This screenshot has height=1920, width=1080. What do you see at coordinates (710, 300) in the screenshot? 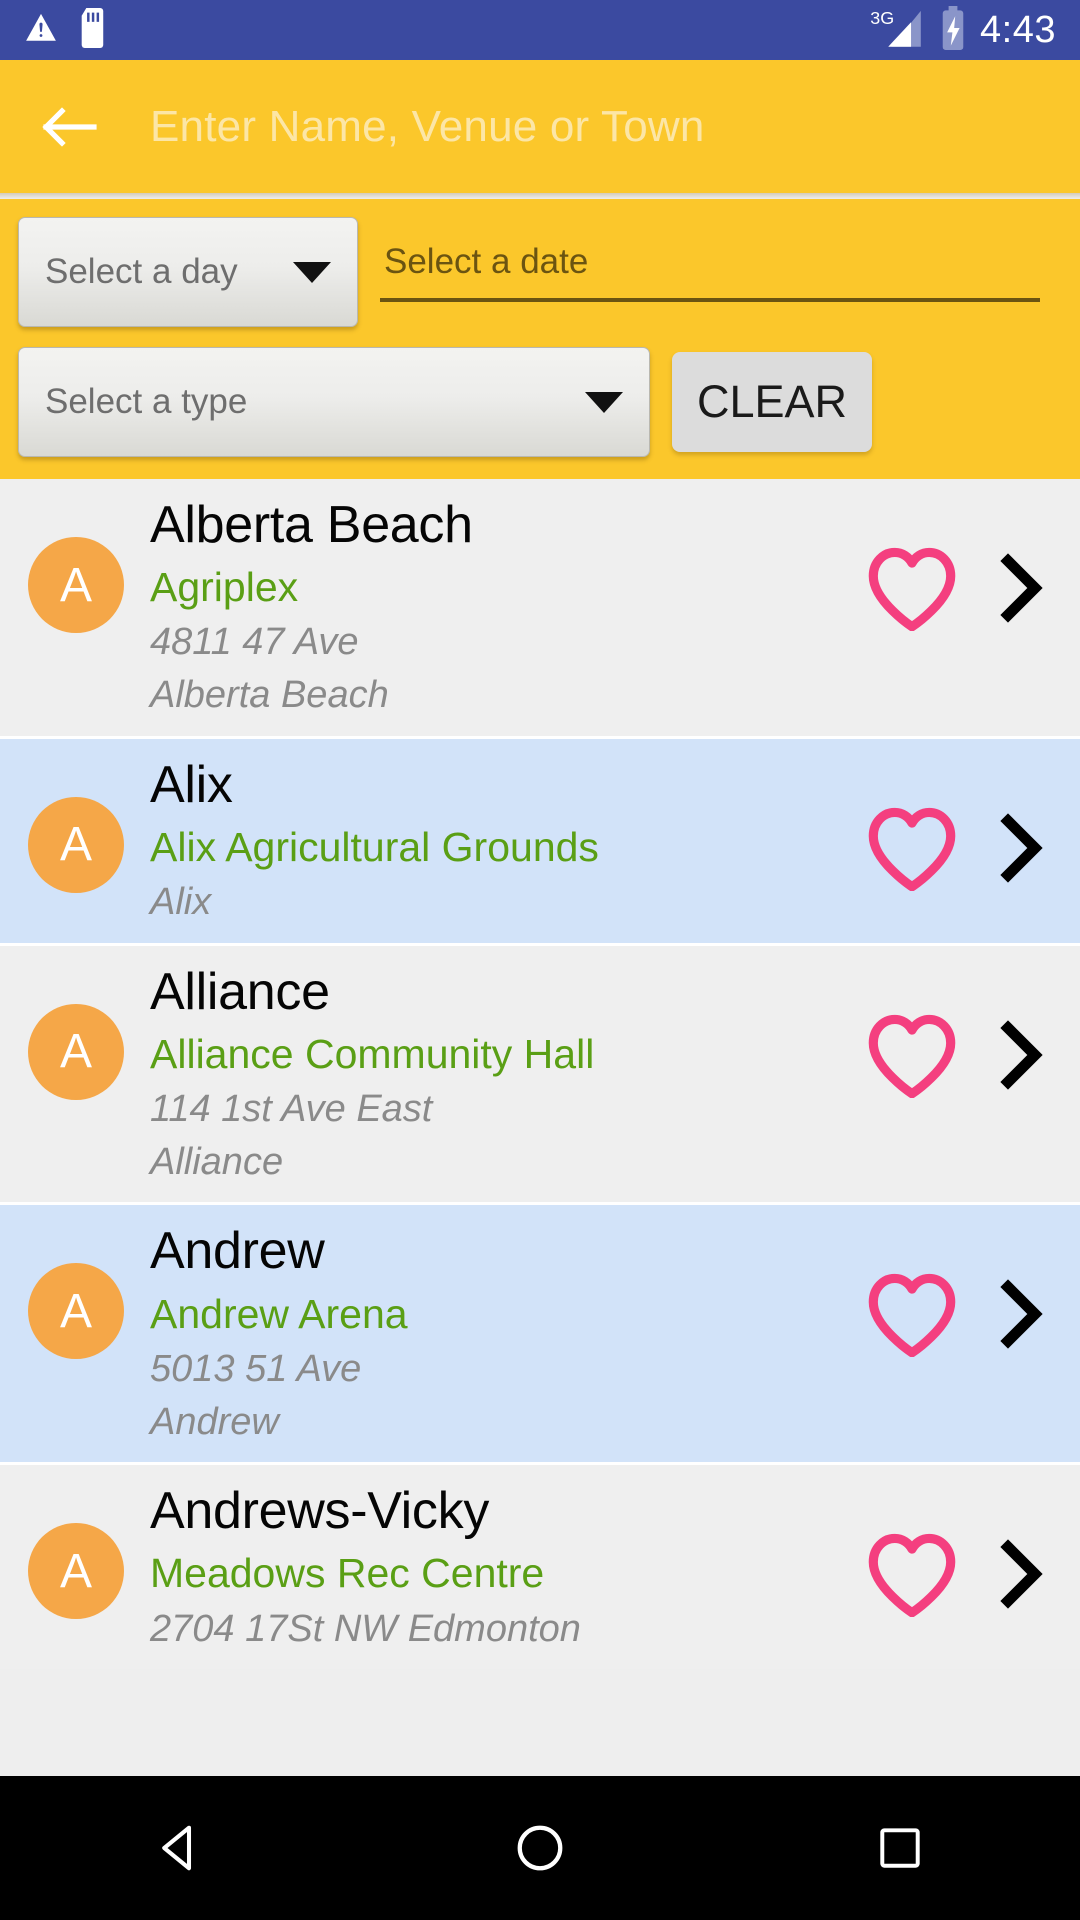
I see `select-date-underline` at bounding box center [710, 300].